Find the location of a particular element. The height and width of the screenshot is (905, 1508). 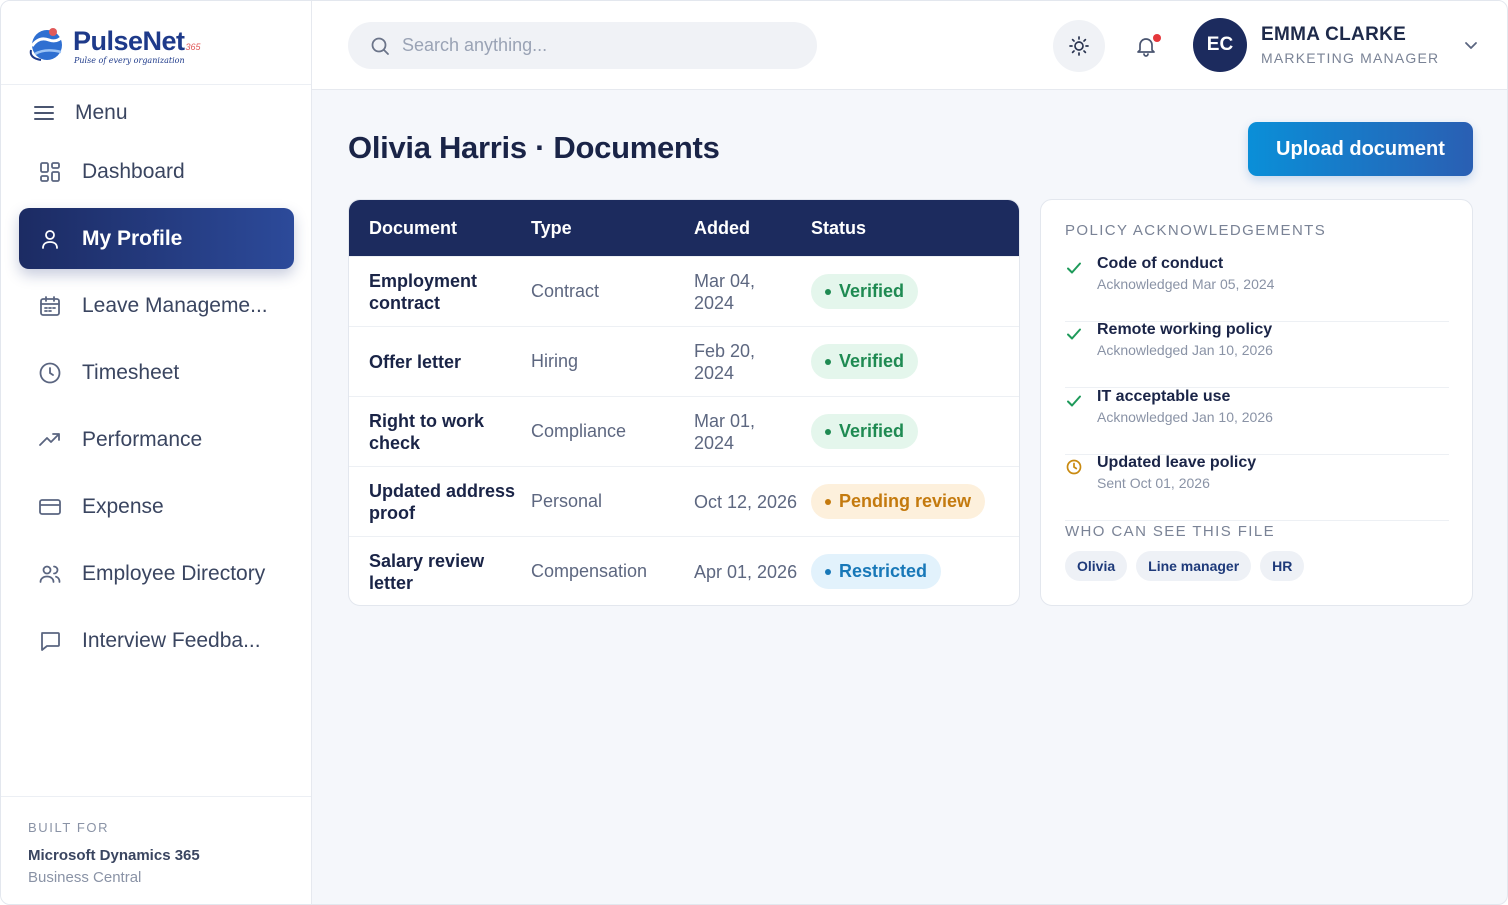

document-added-date: Apr 01, 2026 is located at coordinates (746, 571).